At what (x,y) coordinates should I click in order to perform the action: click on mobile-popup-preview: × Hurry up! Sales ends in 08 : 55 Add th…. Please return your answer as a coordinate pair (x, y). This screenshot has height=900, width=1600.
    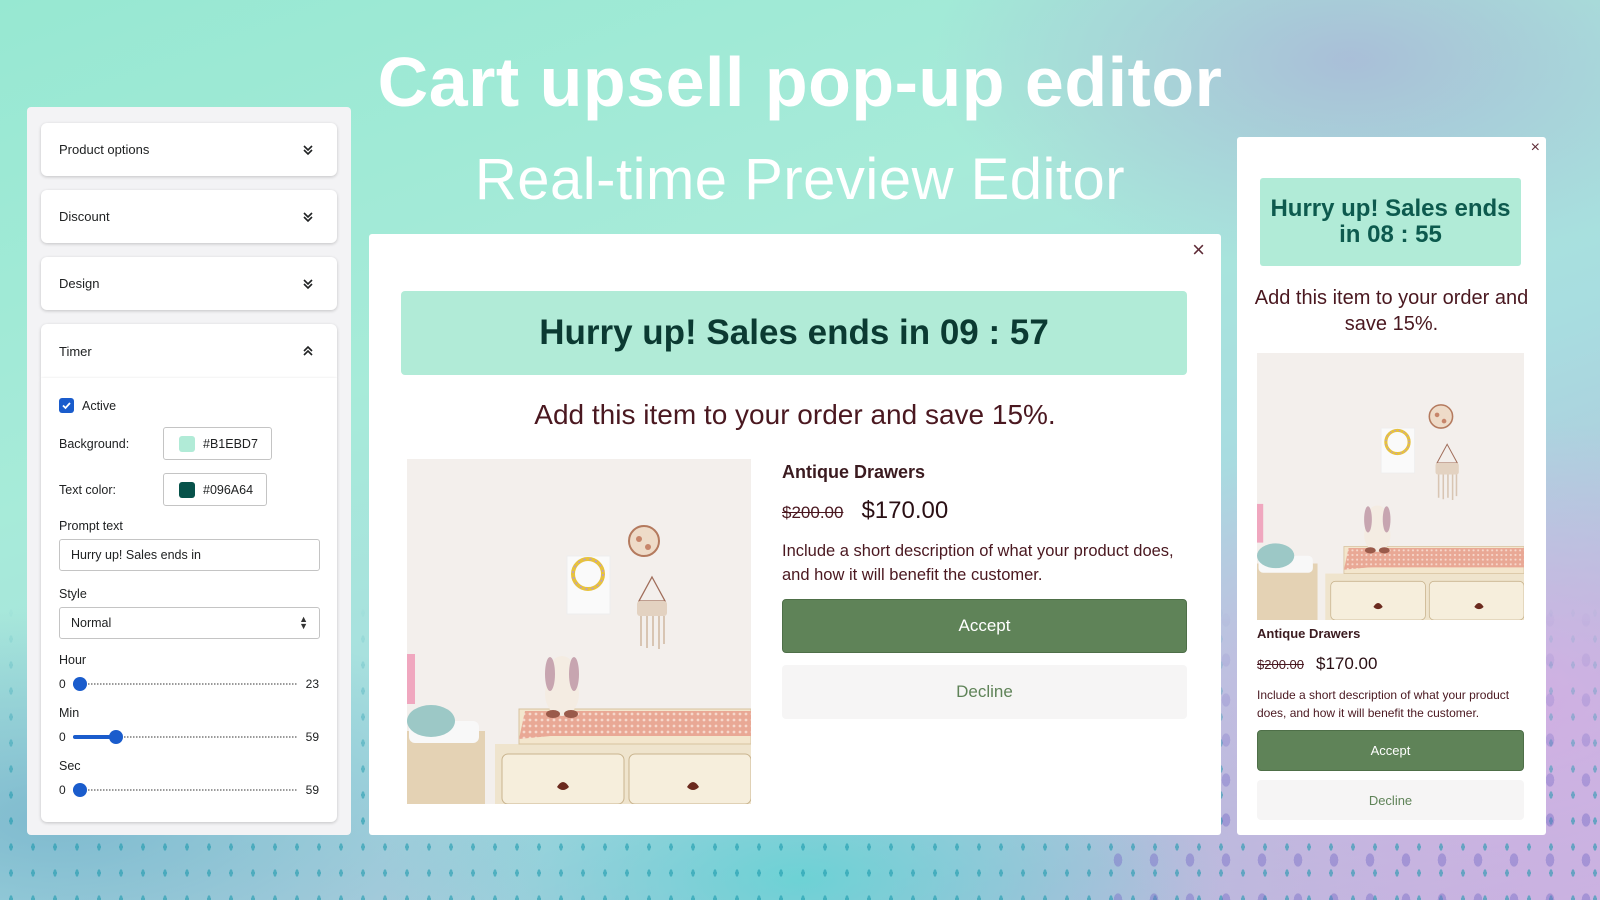
    Looking at the image, I should click on (1391, 486).